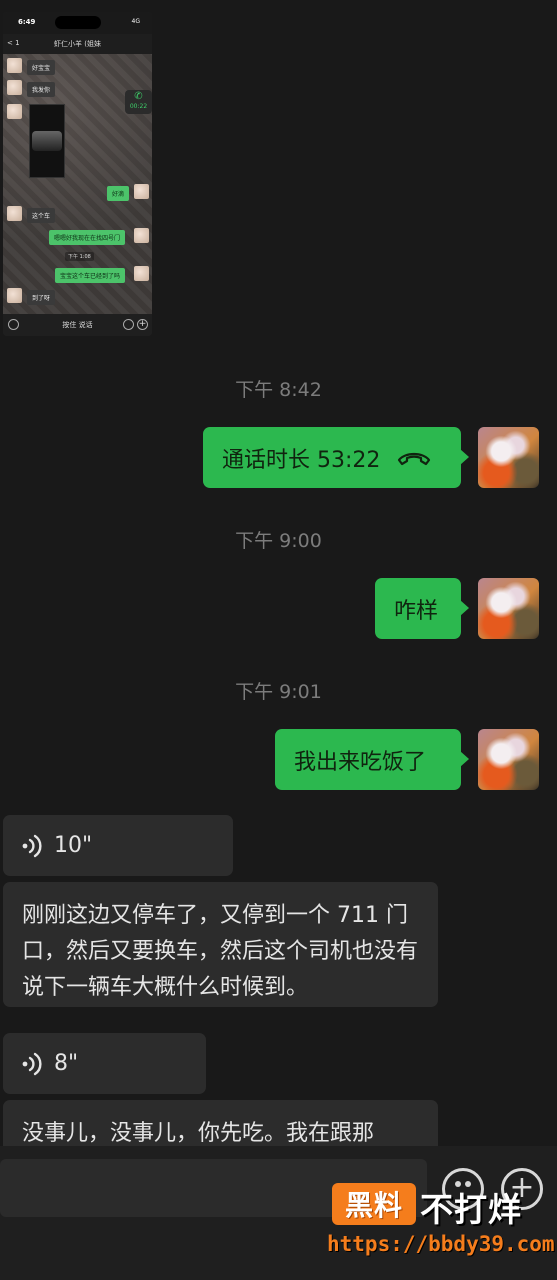  What do you see at coordinates (138, 96) in the screenshot?
I see `thumb-phone-icon: ✆` at bounding box center [138, 96].